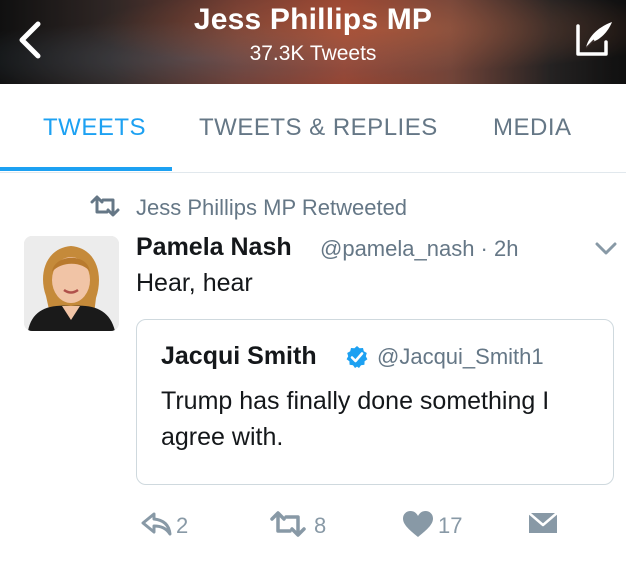  What do you see at coordinates (94, 128) in the screenshot?
I see `tab-tweets: TWEETS` at bounding box center [94, 128].